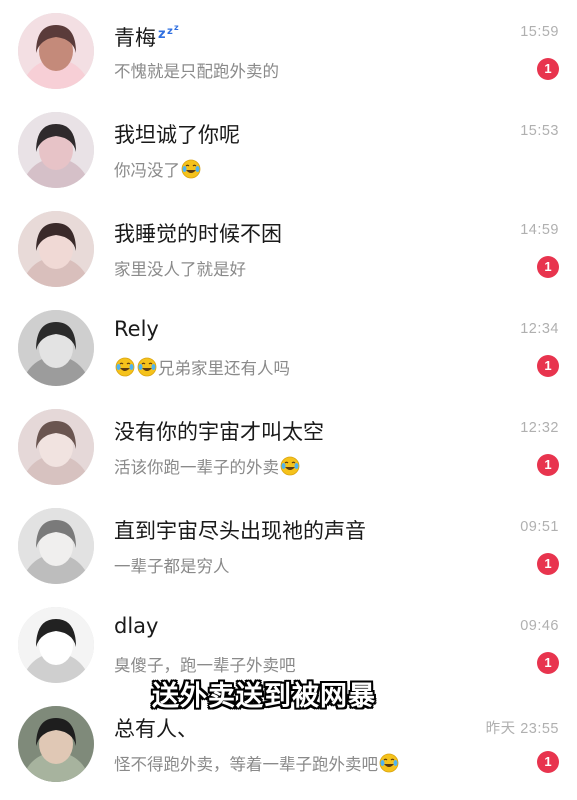  Describe the element at coordinates (539, 32) in the screenshot. I see `chat-time: 15:59` at that location.